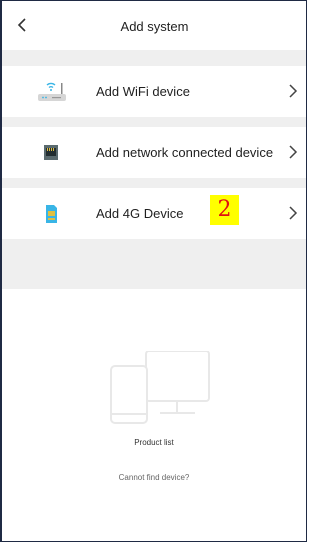 The width and height of the screenshot is (320, 542). What do you see at coordinates (154, 477) in the screenshot?
I see `cannot-find-device-link: Cannot find device?` at bounding box center [154, 477].